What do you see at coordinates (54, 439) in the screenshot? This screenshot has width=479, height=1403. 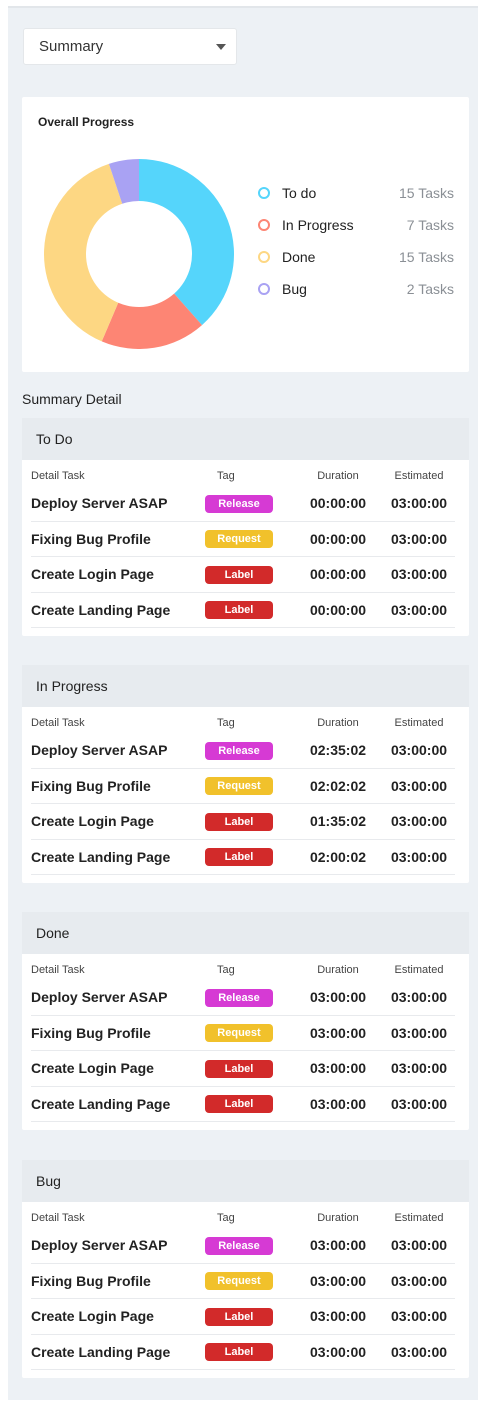 I see `group-title: To Do` at bounding box center [54, 439].